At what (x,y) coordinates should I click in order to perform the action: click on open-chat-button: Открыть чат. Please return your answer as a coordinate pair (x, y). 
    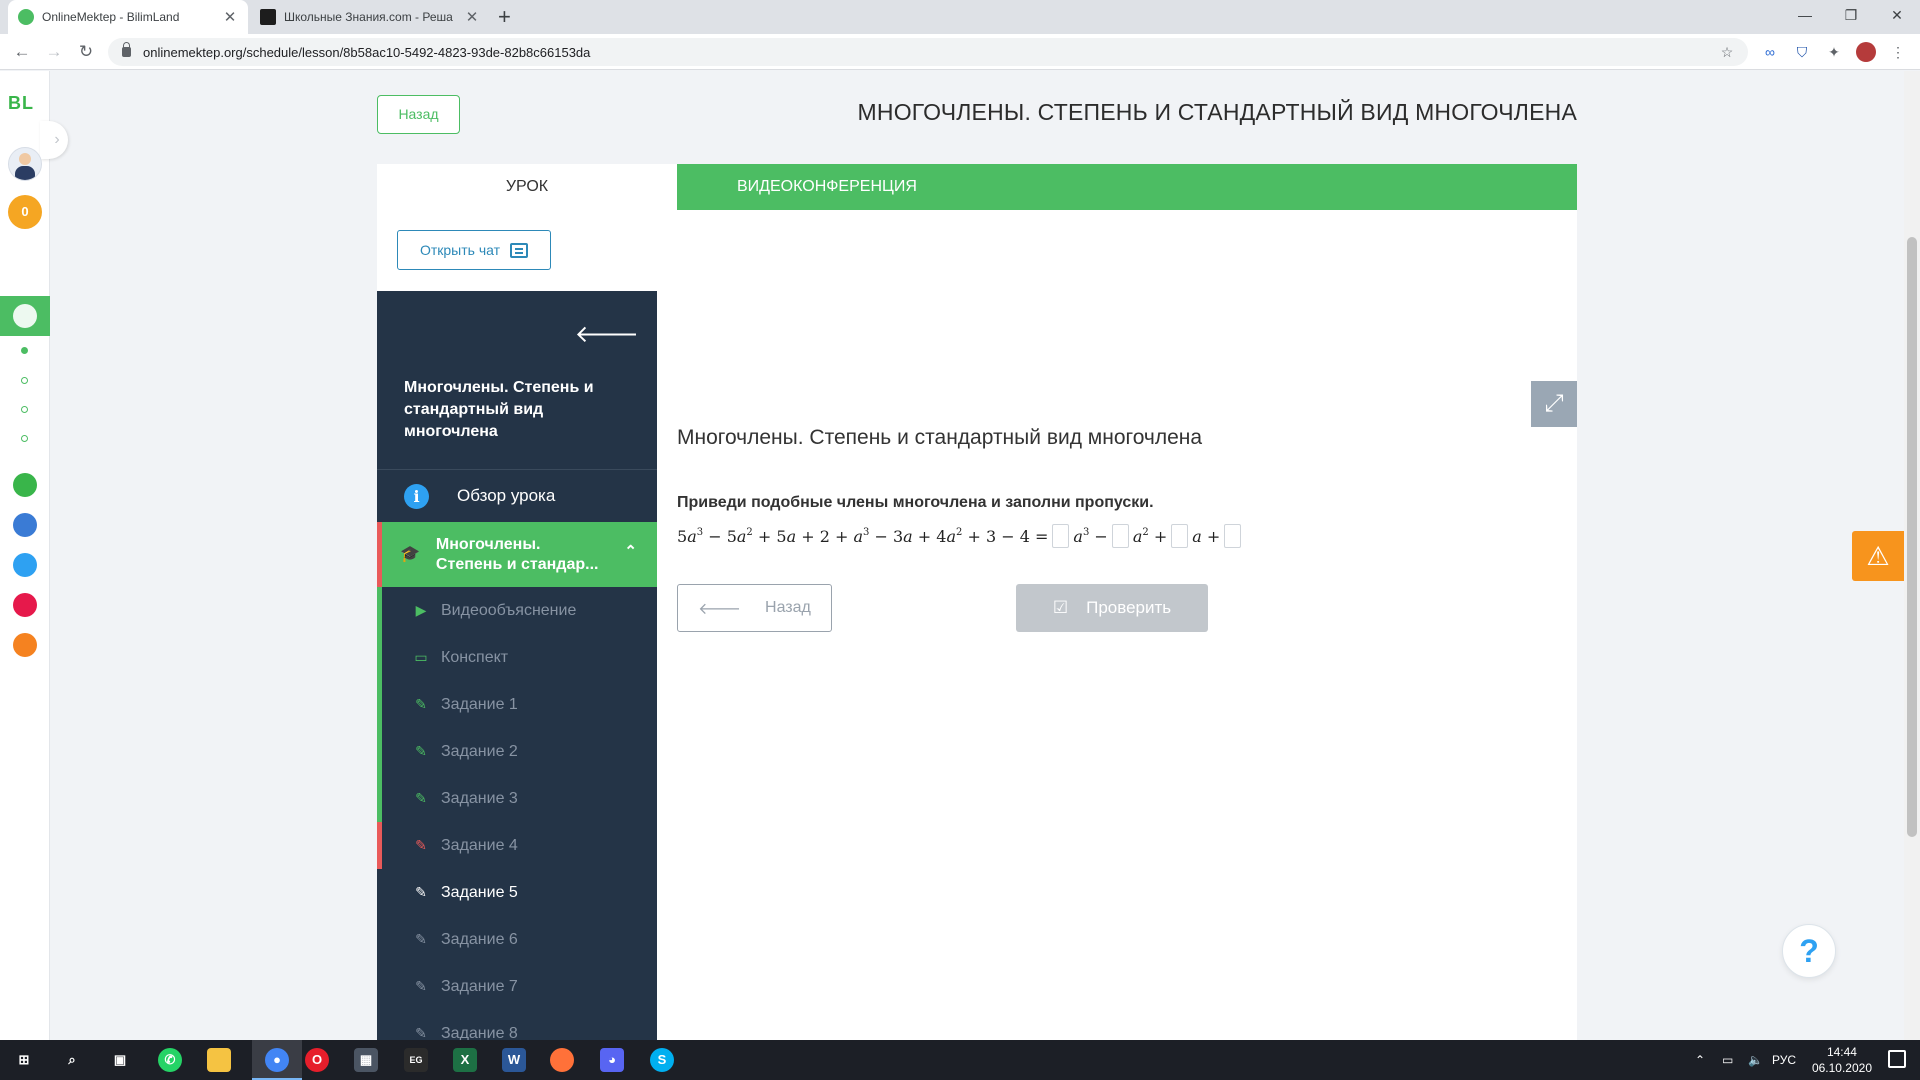
    Looking at the image, I should click on (474, 250).